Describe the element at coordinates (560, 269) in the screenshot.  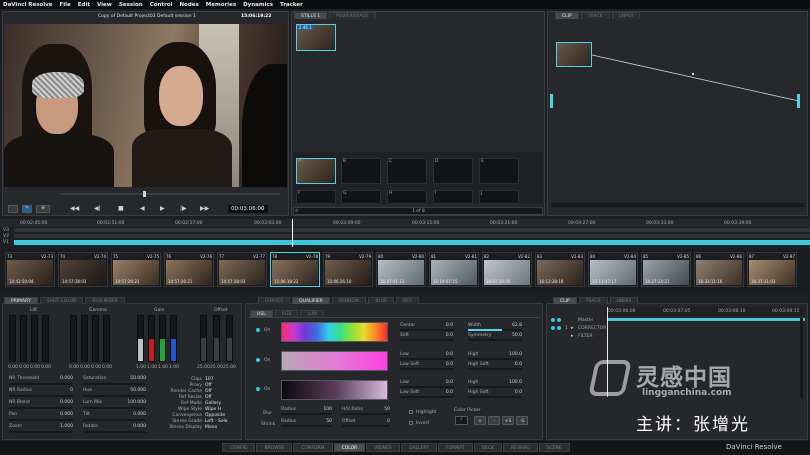
I see `clip-83: 83 V2-83 16:13:38:18` at that location.